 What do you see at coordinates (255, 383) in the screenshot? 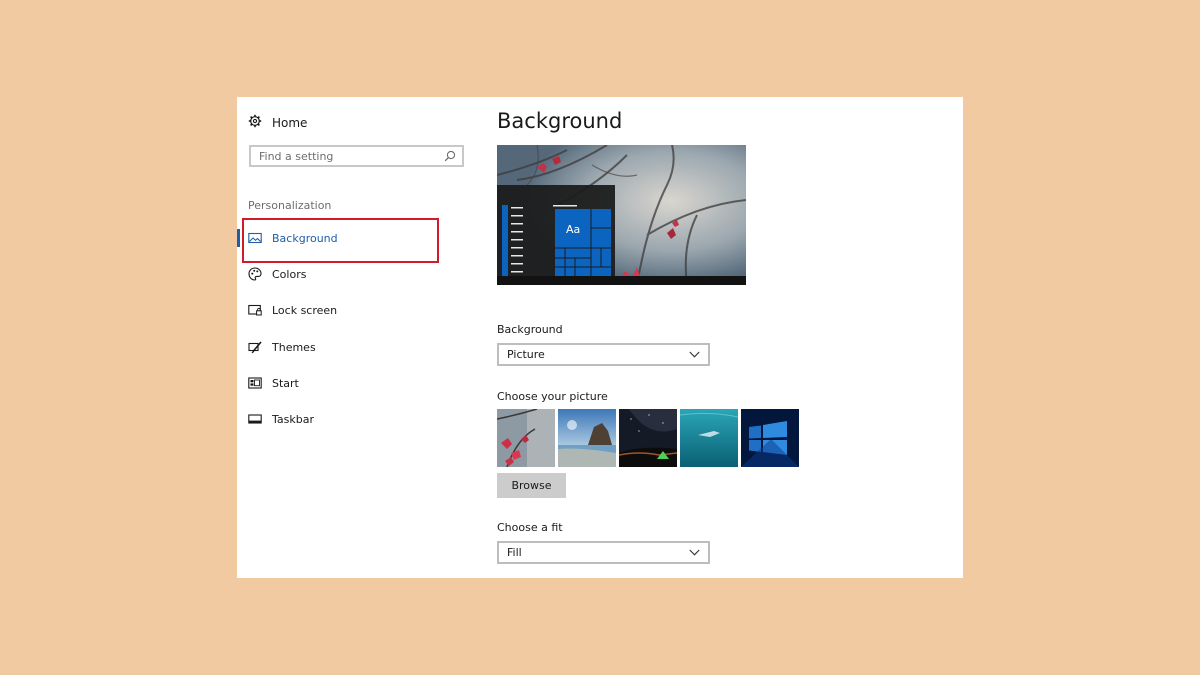
I see `start-icon` at bounding box center [255, 383].